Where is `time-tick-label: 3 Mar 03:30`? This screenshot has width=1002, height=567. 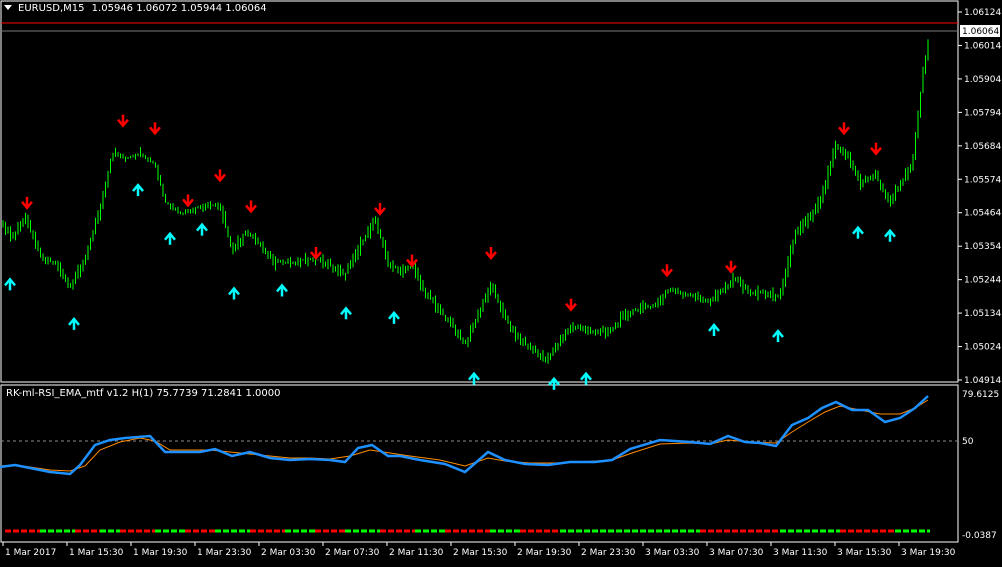
time-tick-label: 3 Mar 03:30 is located at coordinates (672, 553).